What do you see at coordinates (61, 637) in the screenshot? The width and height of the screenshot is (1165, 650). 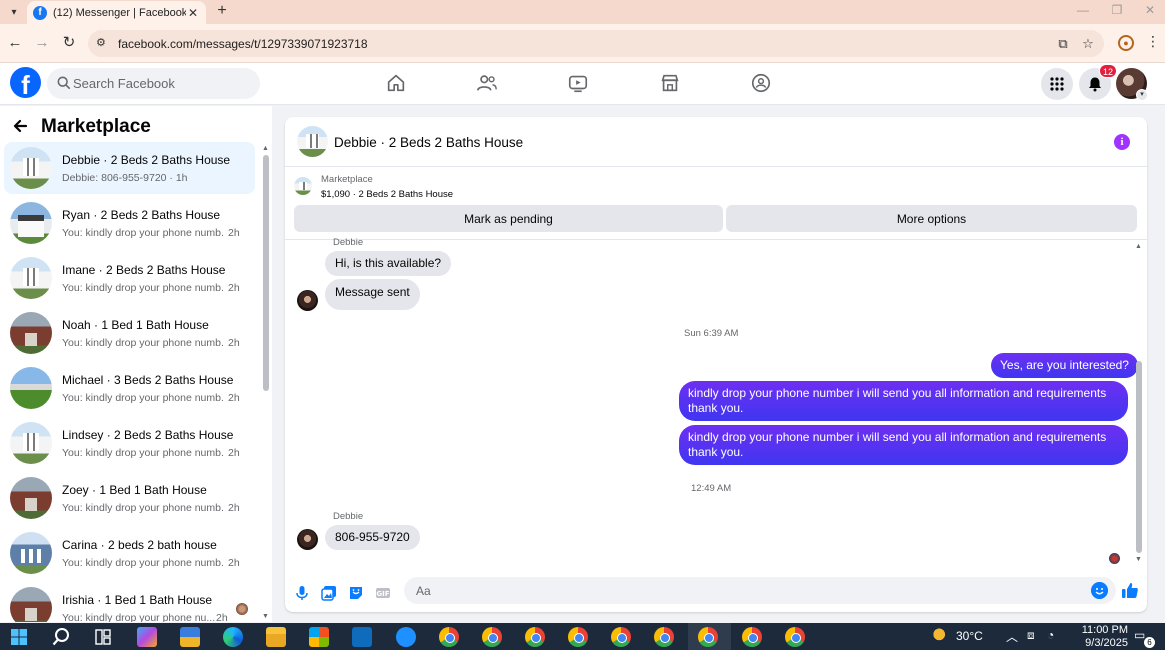 I see `search-icon` at bounding box center [61, 637].